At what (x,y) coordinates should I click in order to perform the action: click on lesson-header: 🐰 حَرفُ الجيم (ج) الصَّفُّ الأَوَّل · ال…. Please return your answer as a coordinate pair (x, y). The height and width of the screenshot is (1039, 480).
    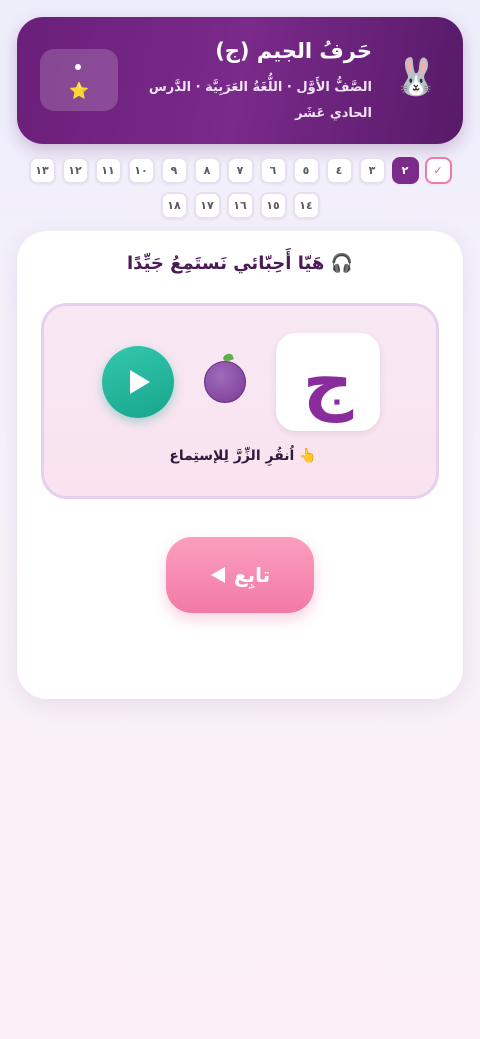
    Looking at the image, I should click on (240, 80).